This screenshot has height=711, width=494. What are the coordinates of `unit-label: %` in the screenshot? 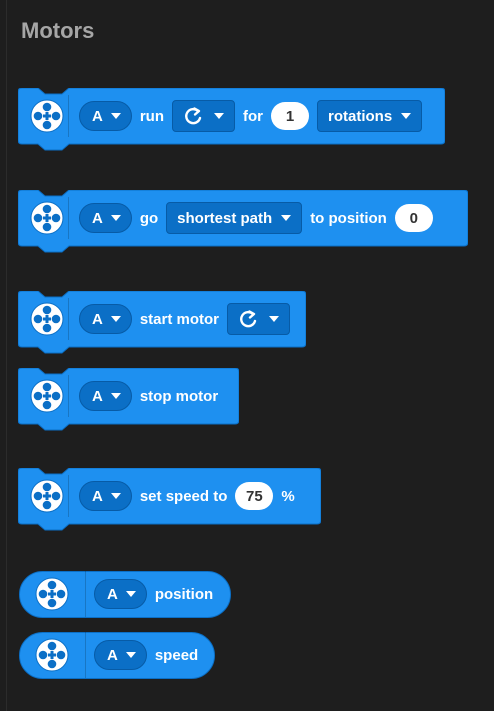 It's located at (288, 496).